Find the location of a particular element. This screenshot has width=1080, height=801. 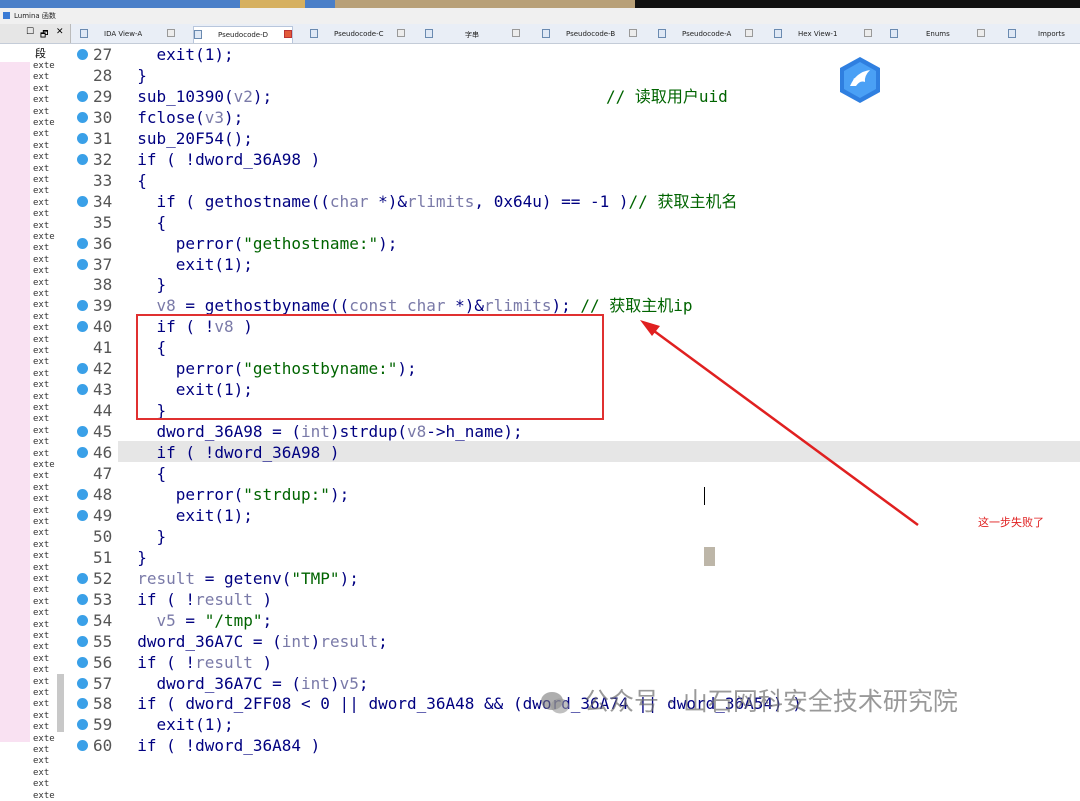

watermark-text: 公众号 · 山石网科安全技术研究院 is located at coordinates (771, 701).